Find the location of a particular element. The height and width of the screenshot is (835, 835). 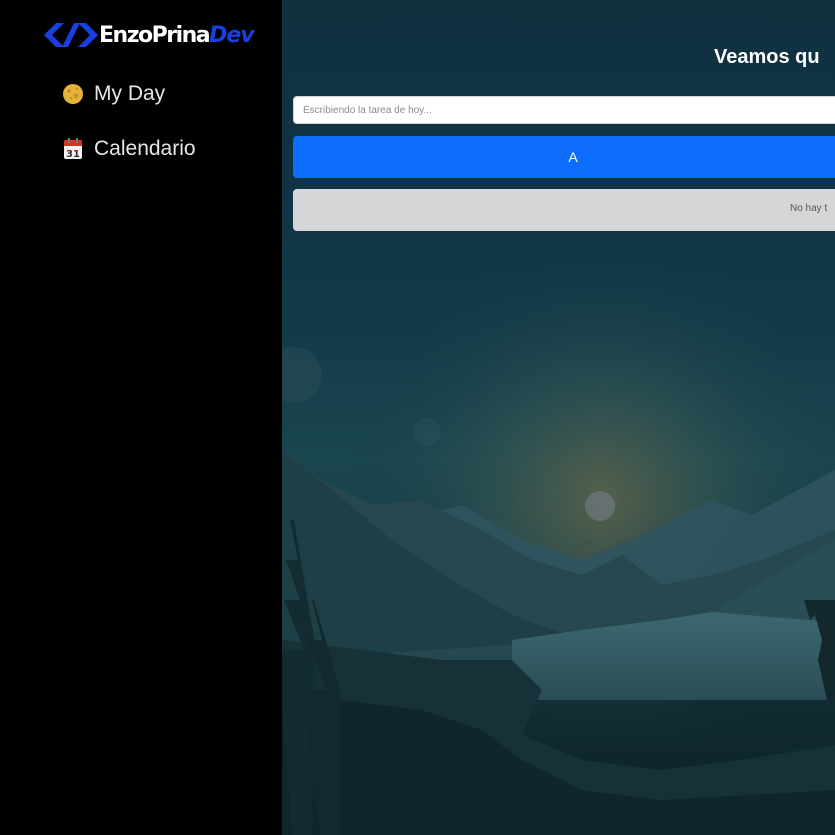

logo: EnzoPrina Dev is located at coordinates (149, 35).